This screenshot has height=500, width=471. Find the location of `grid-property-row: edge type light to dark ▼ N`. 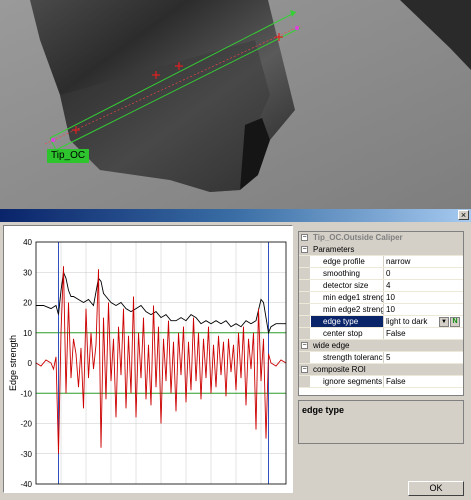

grid-property-row: edge type light to dark ▼ N is located at coordinates (381, 322).